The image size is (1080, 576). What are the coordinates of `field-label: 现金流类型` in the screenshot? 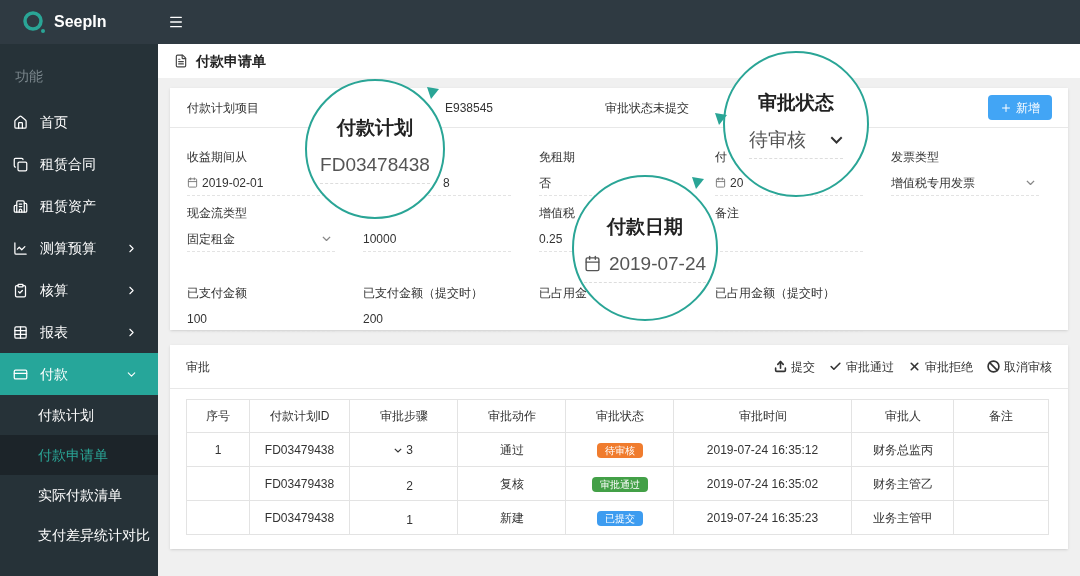 It's located at (217, 213).